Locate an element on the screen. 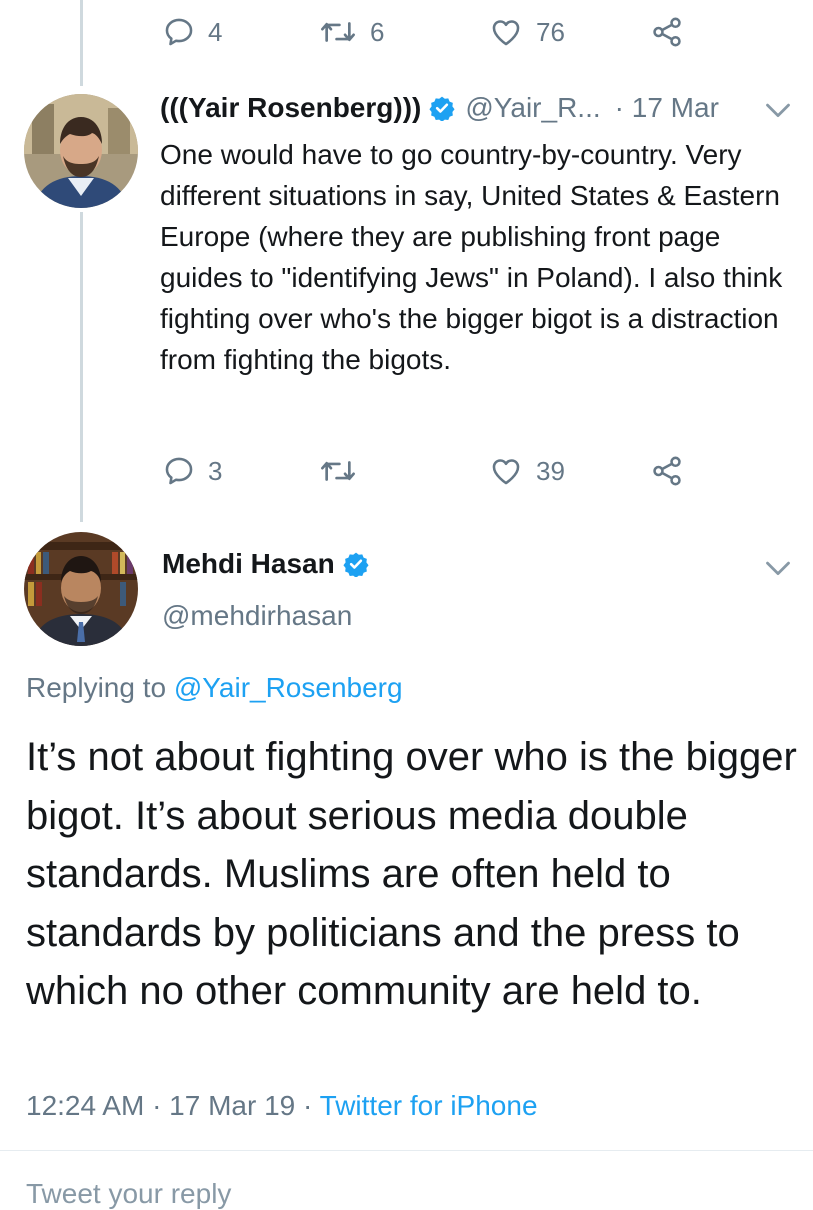  replying-to-link: @Yair_Rosenberg is located at coordinates (288, 687).